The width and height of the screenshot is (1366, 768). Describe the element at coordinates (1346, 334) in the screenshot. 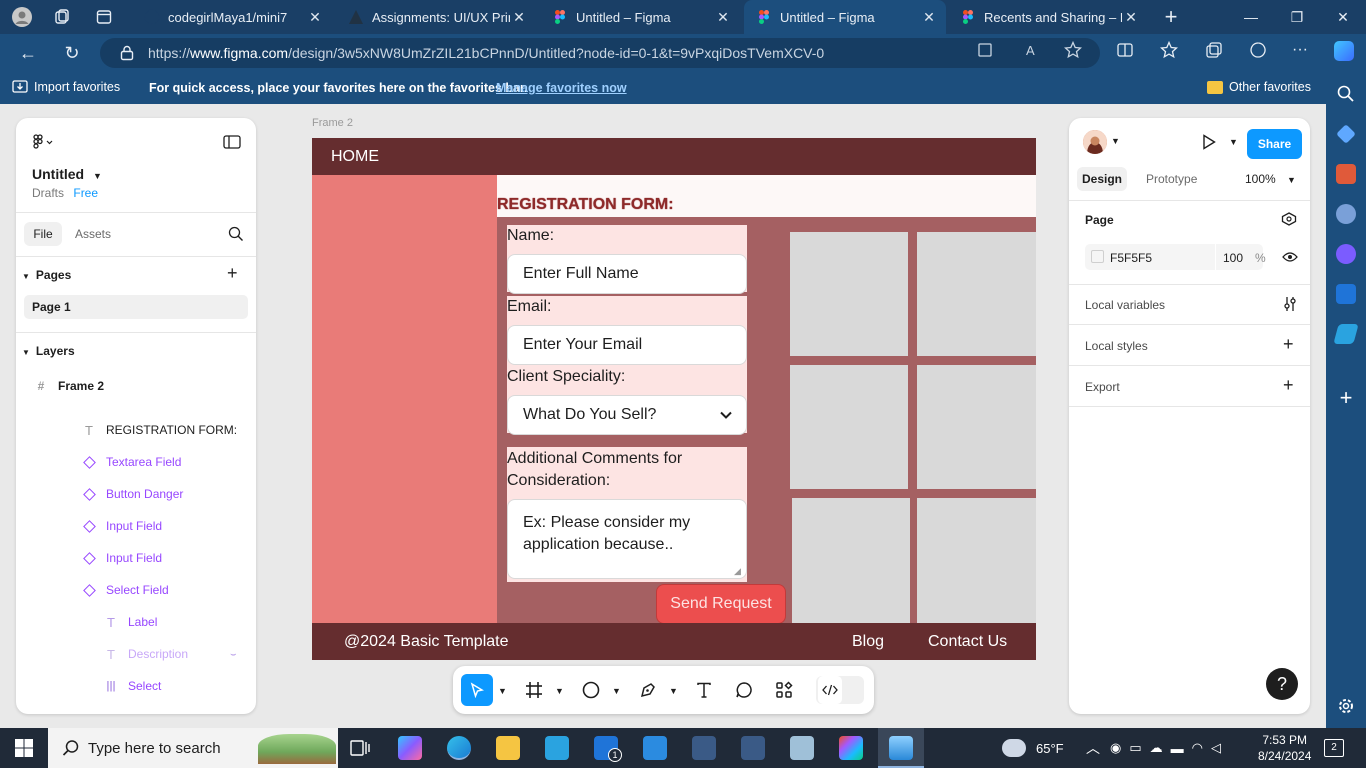

I see `telegram-send-icon` at that location.